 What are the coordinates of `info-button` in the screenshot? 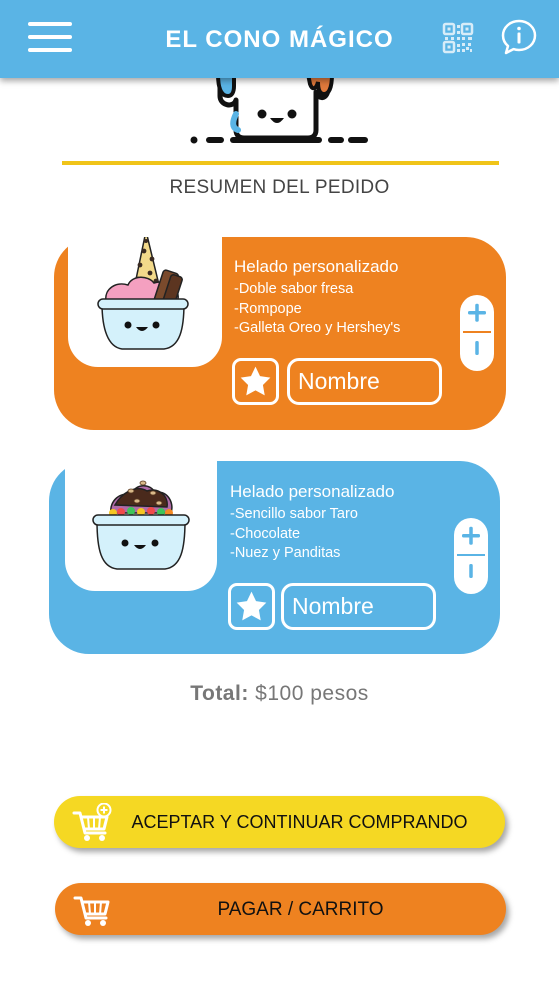 It's located at (519, 37).